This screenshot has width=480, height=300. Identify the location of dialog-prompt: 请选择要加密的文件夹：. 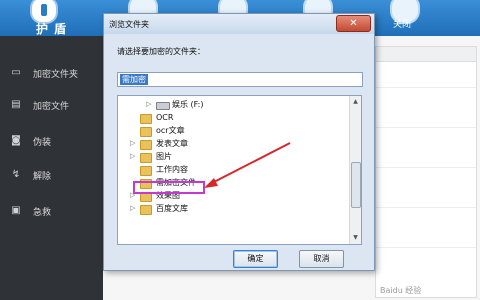
(161, 51).